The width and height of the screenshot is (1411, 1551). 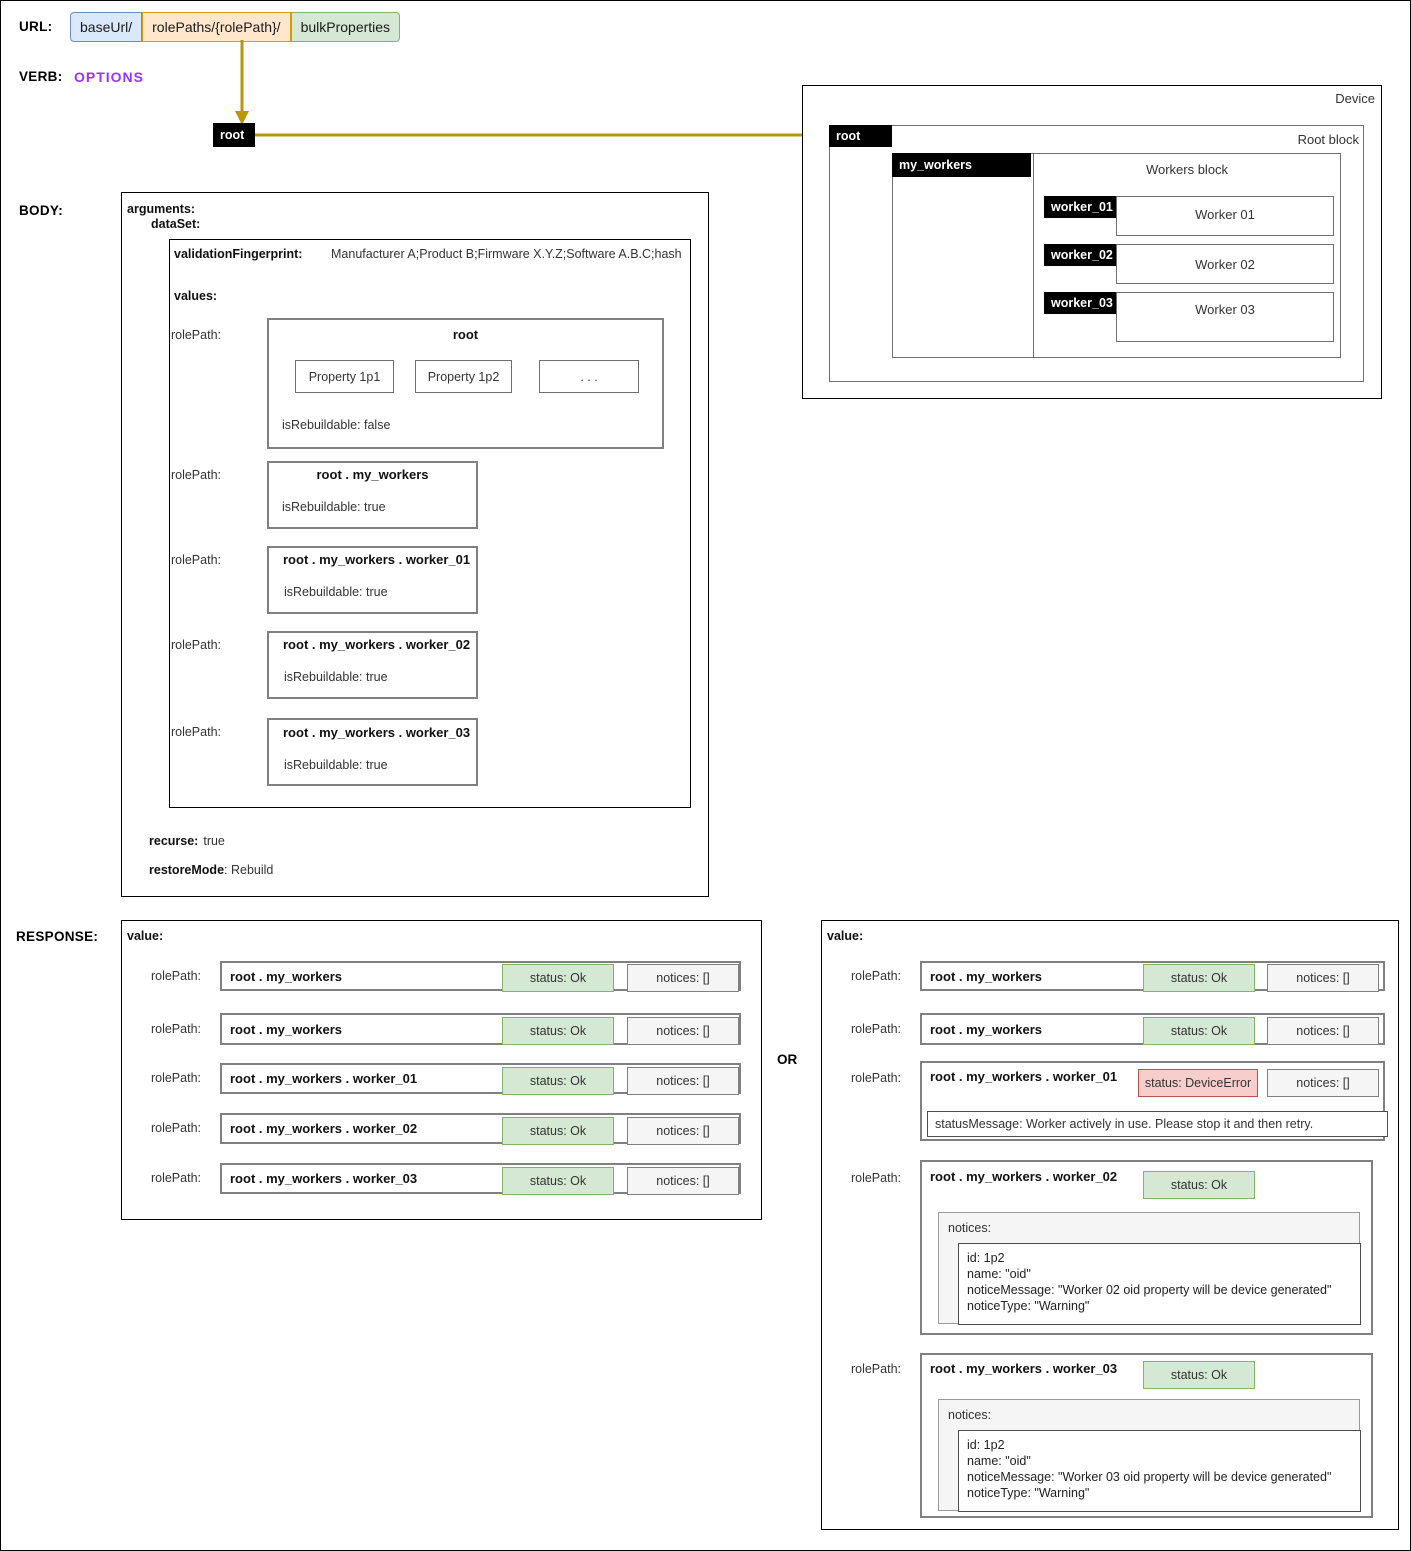 I want to click on worker-03-tab: worker_03, so click(x=1080, y=303).